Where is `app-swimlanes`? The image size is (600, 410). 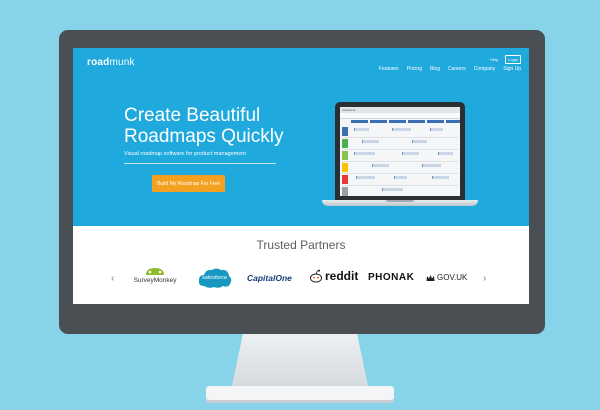
app-swimlanes is located at coordinates (400, 161).